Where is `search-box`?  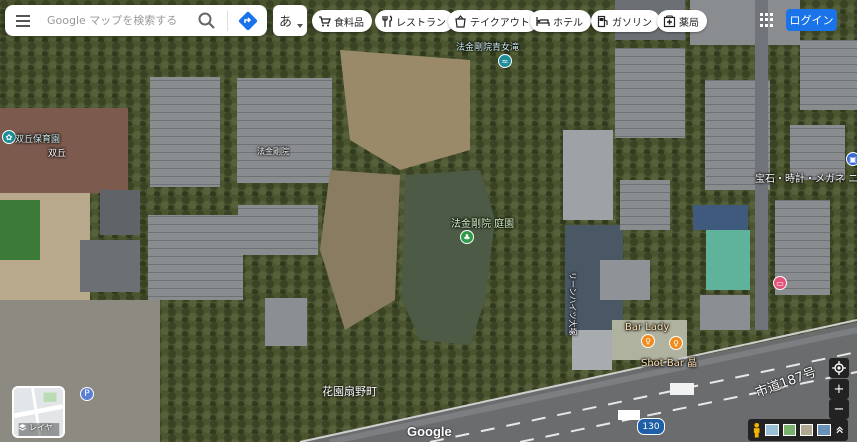 search-box is located at coordinates (136, 20).